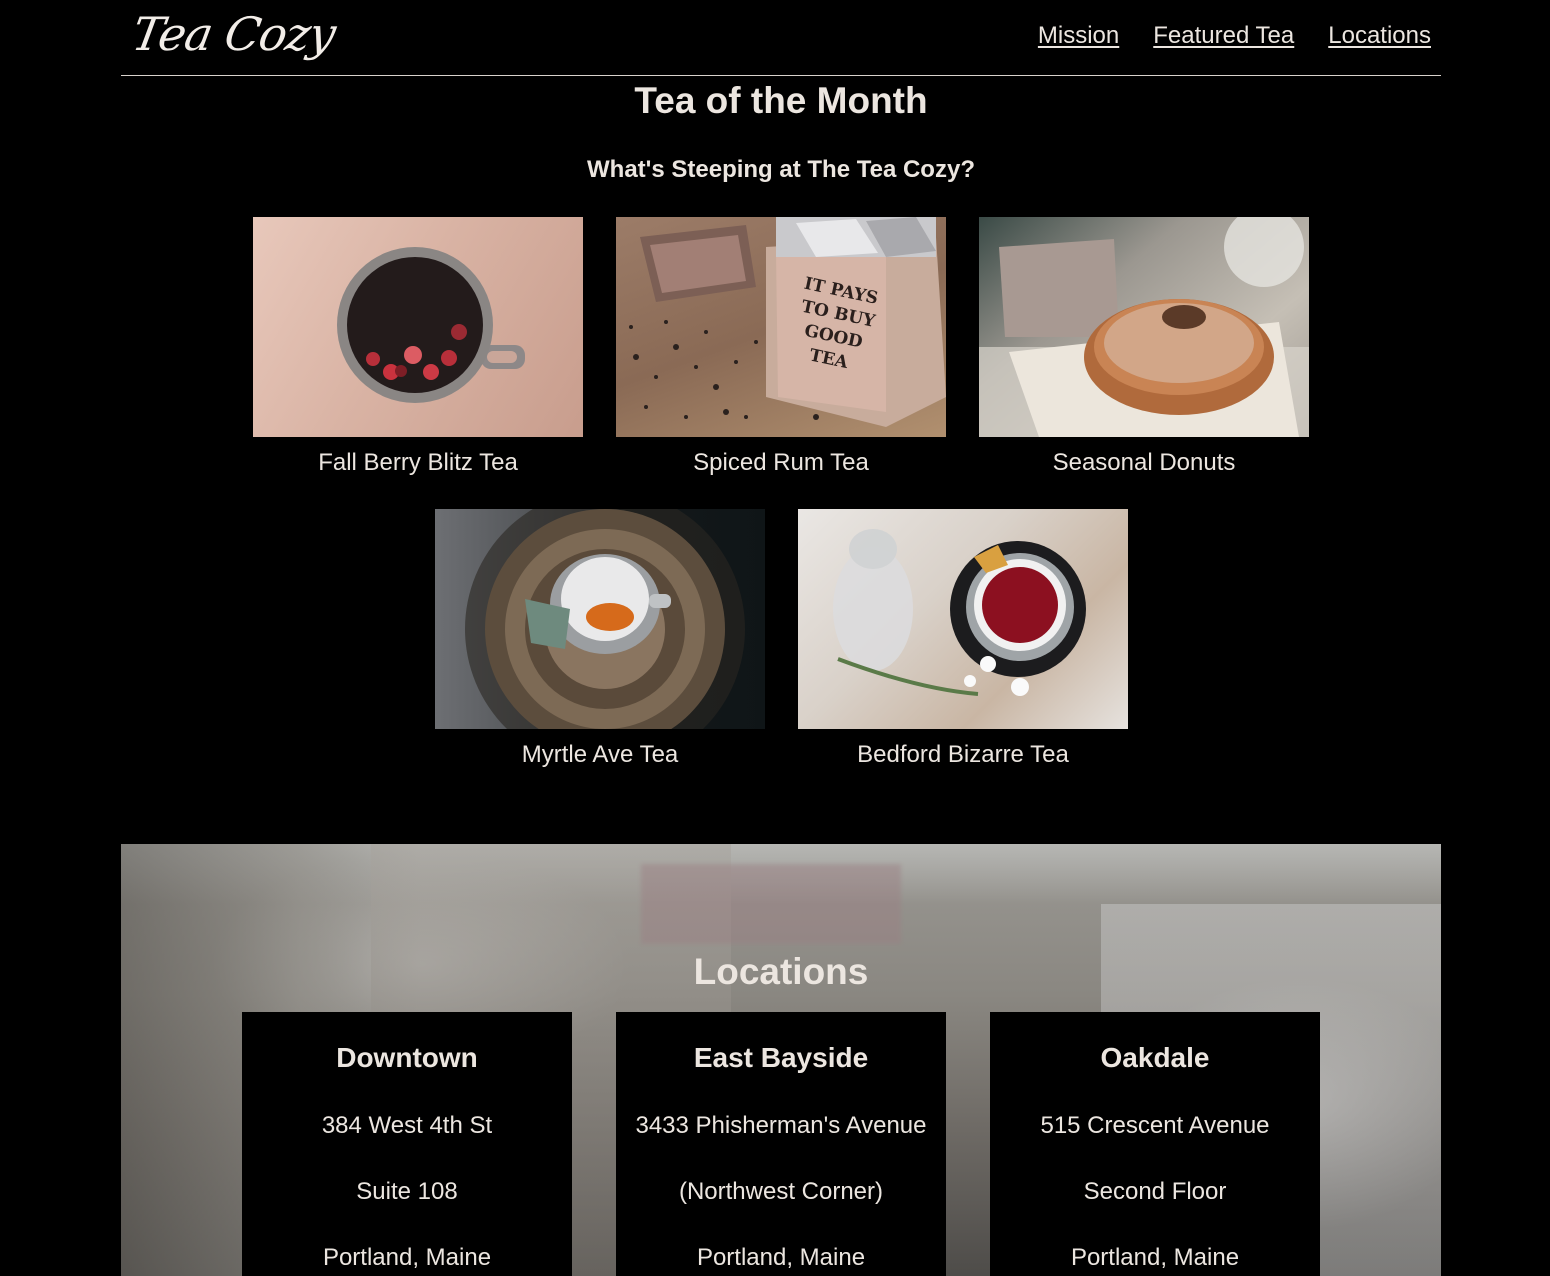 This screenshot has height=1276, width=1550. Describe the element at coordinates (781, 971) in the screenshot. I see `locations-title: Locations` at that location.